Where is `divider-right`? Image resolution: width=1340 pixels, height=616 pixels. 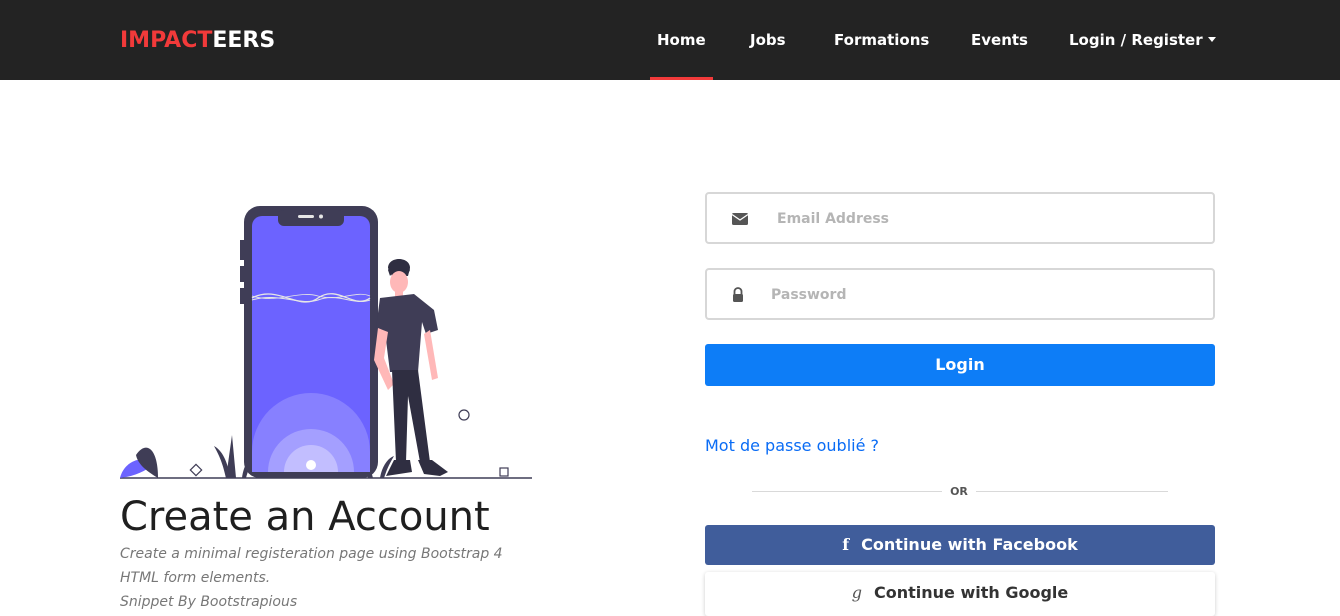
divider-right is located at coordinates (1072, 491).